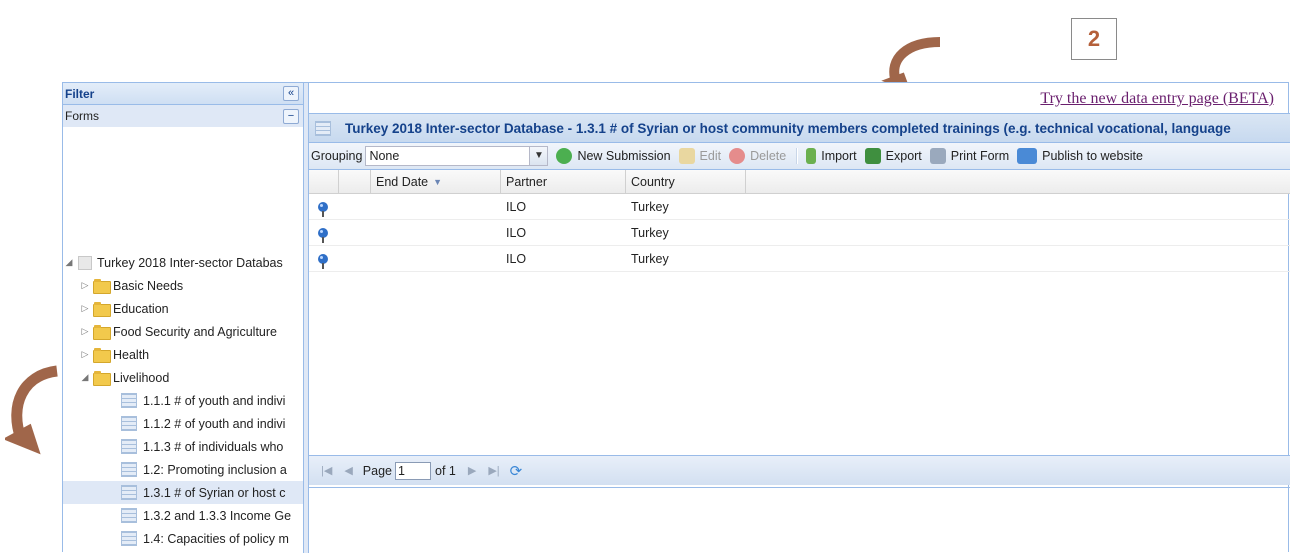 This screenshot has width=1291, height=553. I want to click on tree-form-item: 1.4: Capacities of policy m, so click(183, 538).